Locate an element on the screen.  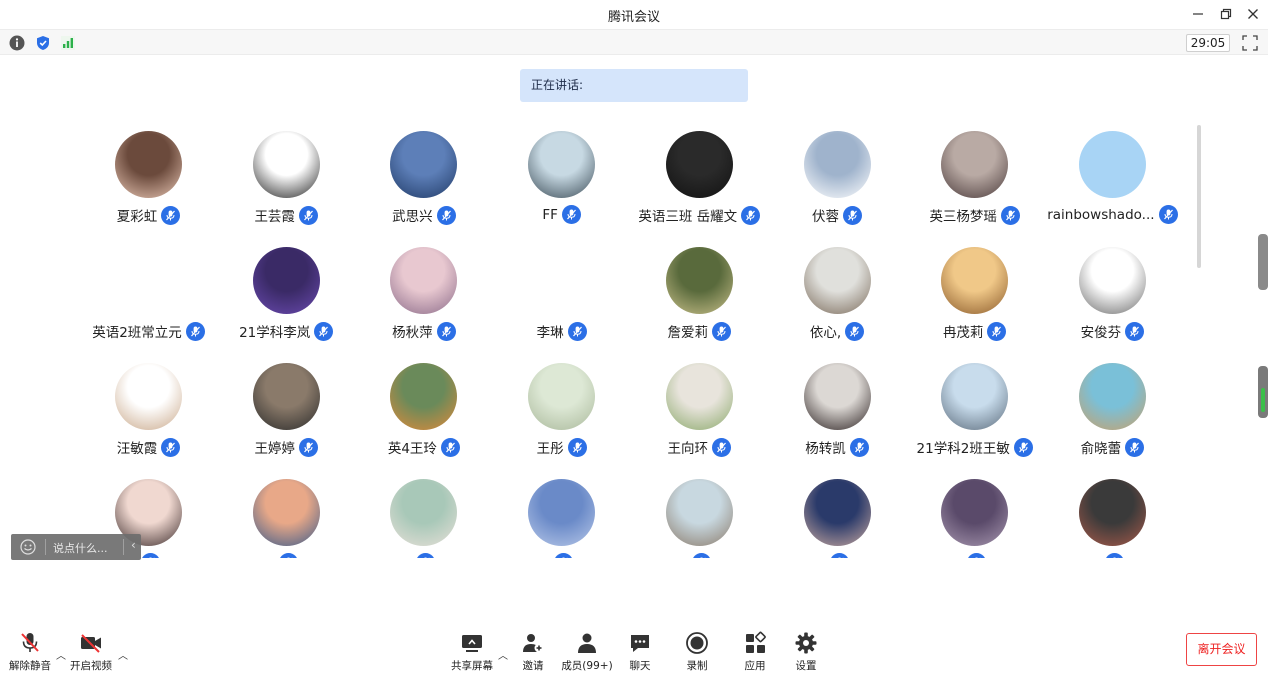
participant-name: 詹爱莉 is located at coordinates (688, 333).